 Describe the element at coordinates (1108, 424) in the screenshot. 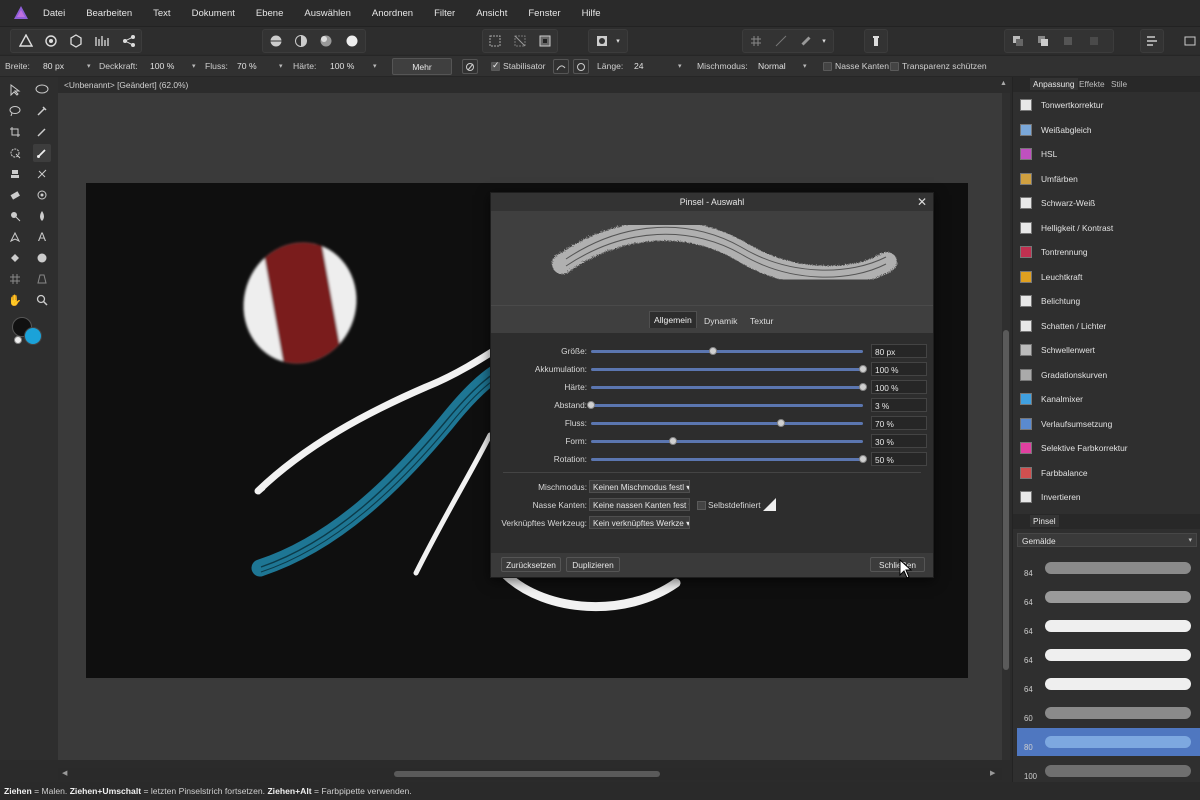

I see `adjustment-item: Verlaufsumsetzung` at that location.